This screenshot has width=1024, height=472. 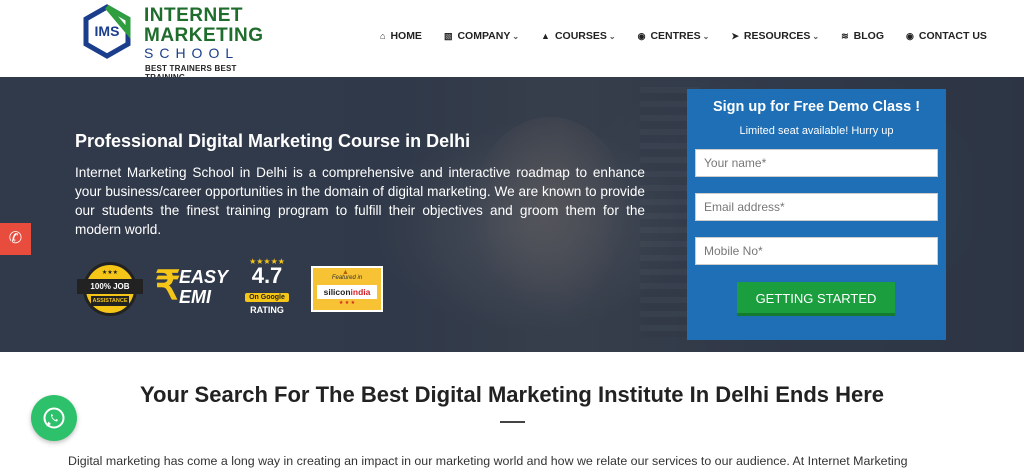 What do you see at coordinates (816, 131) in the screenshot?
I see `form-subtitle: Limited seat available! Hurry up` at bounding box center [816, 131].